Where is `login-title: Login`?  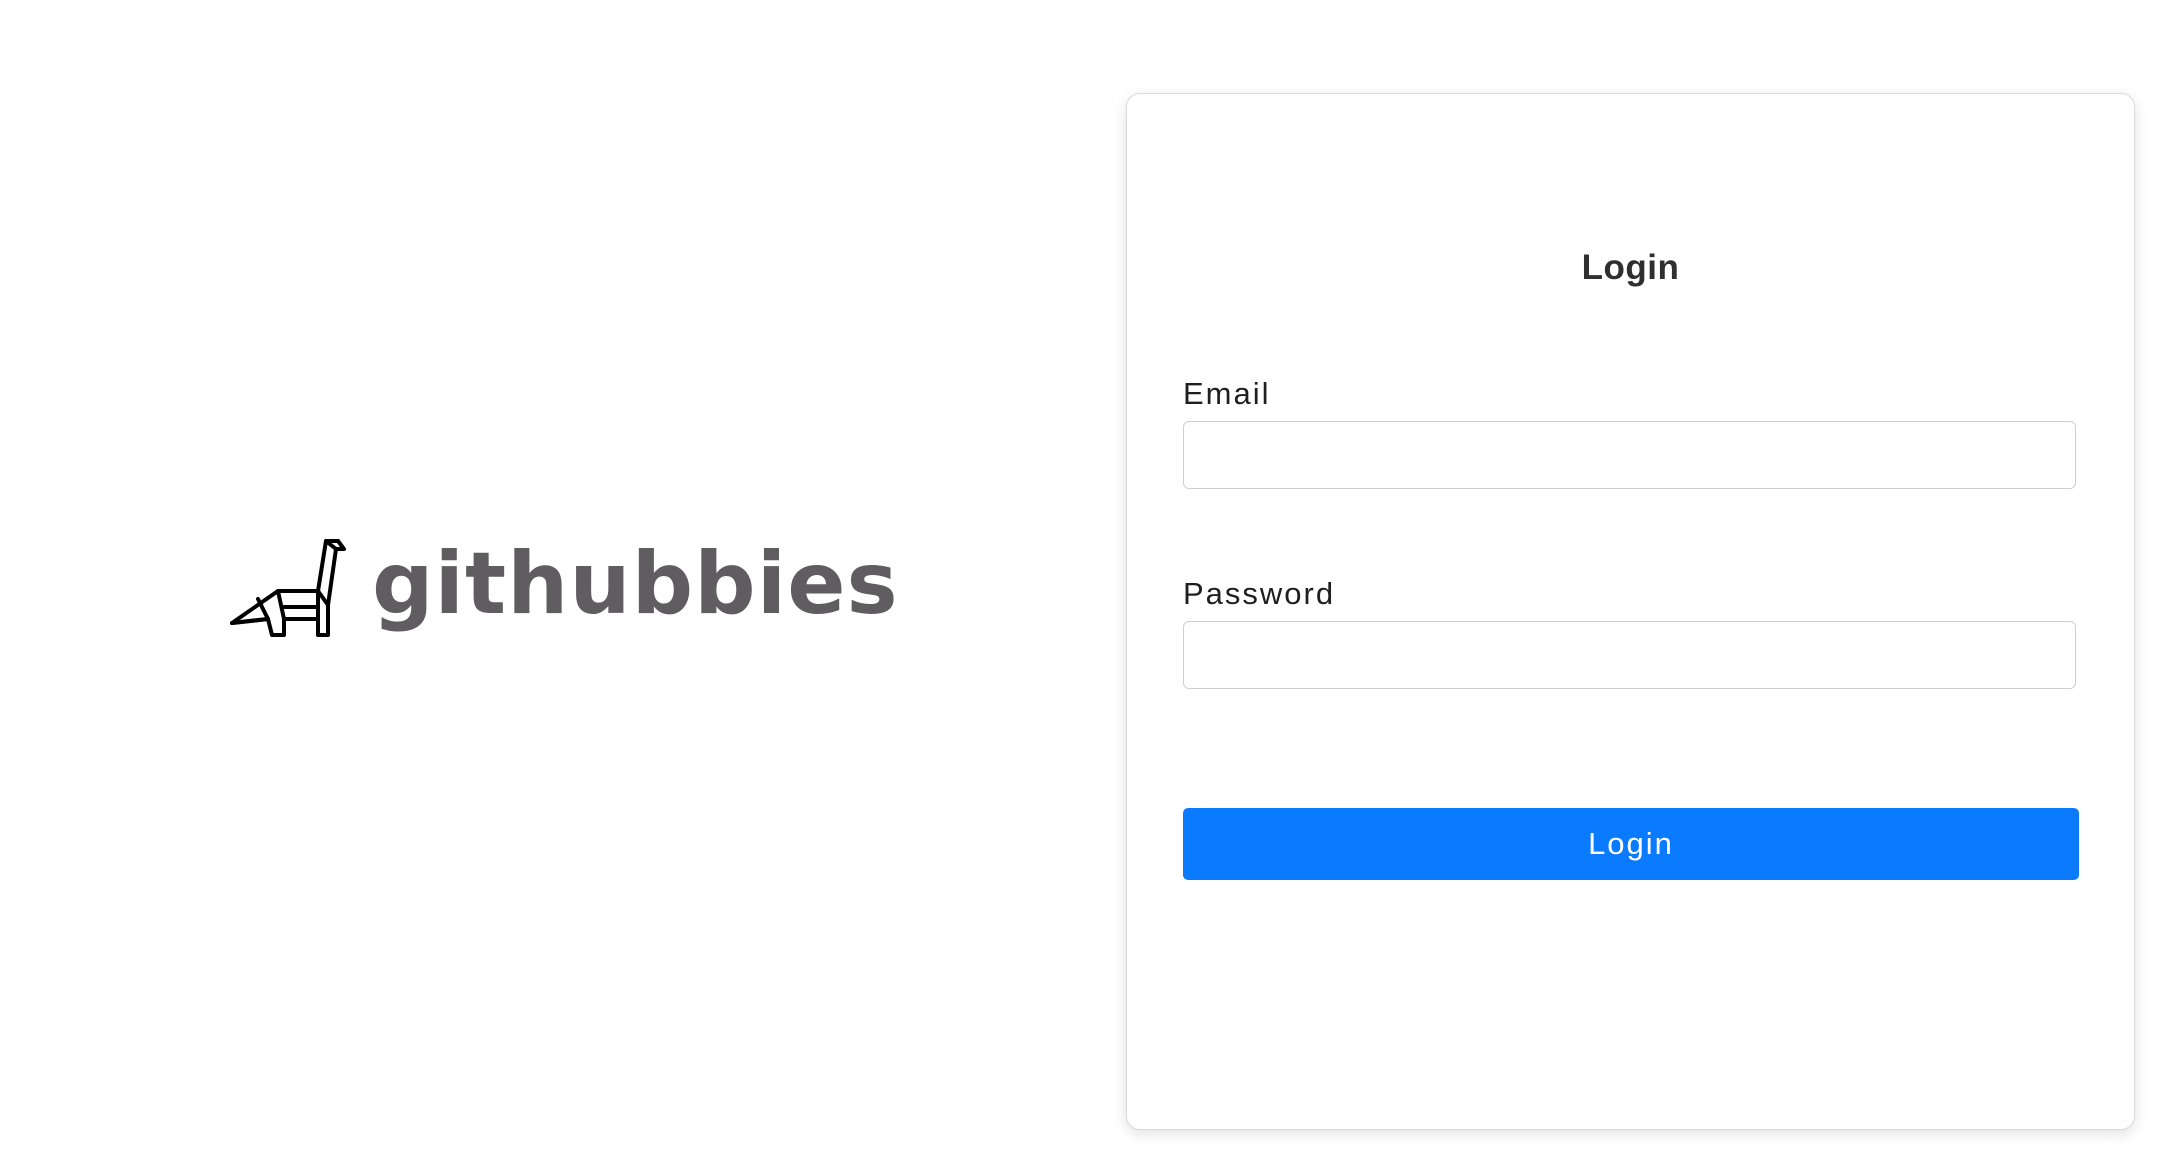
login-title: Login is located at coordinates (1630, 267).